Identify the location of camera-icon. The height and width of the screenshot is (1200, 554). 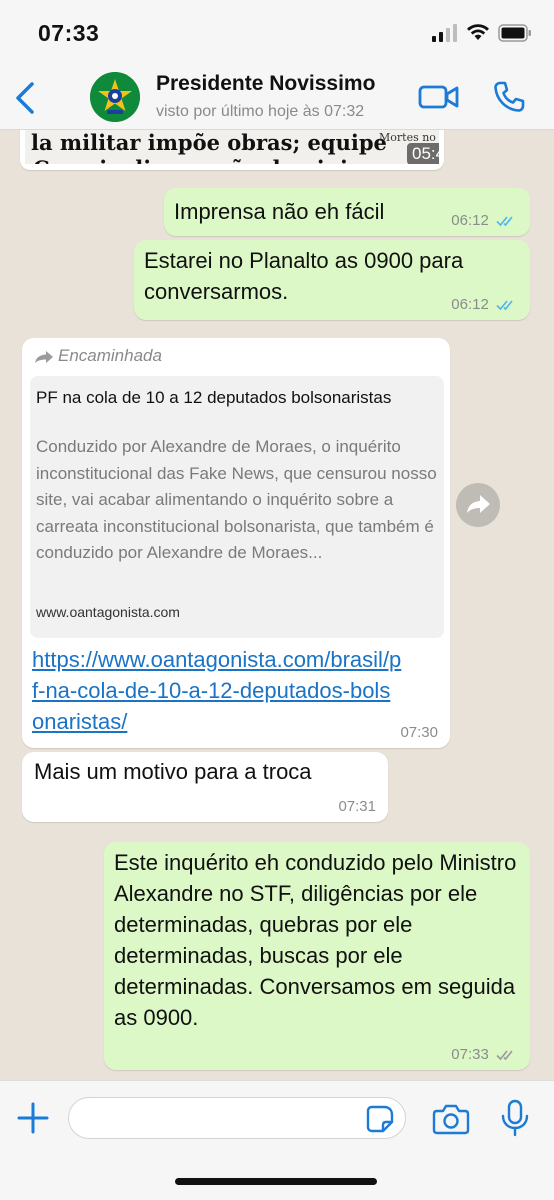
(451, 1119).